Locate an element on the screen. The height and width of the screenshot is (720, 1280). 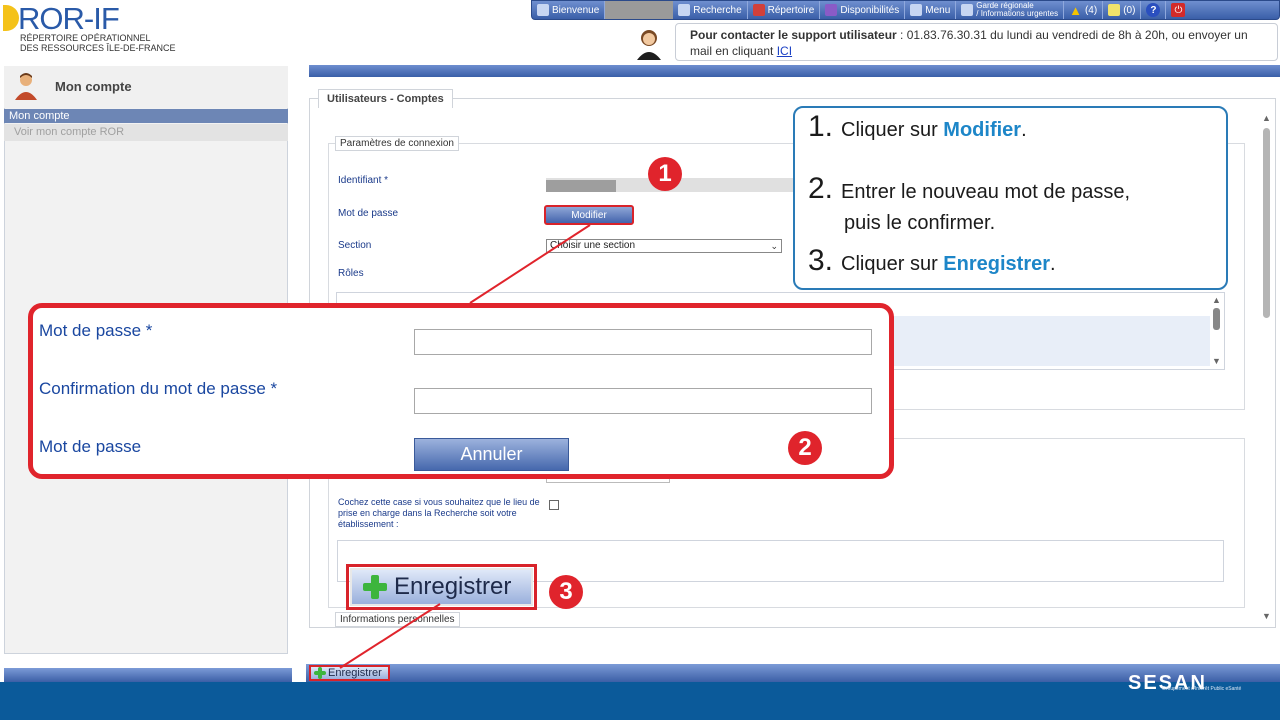
footer-subtitle: Groupement d'Intérêt Public eSanté is located at coordinates (1202, 689).